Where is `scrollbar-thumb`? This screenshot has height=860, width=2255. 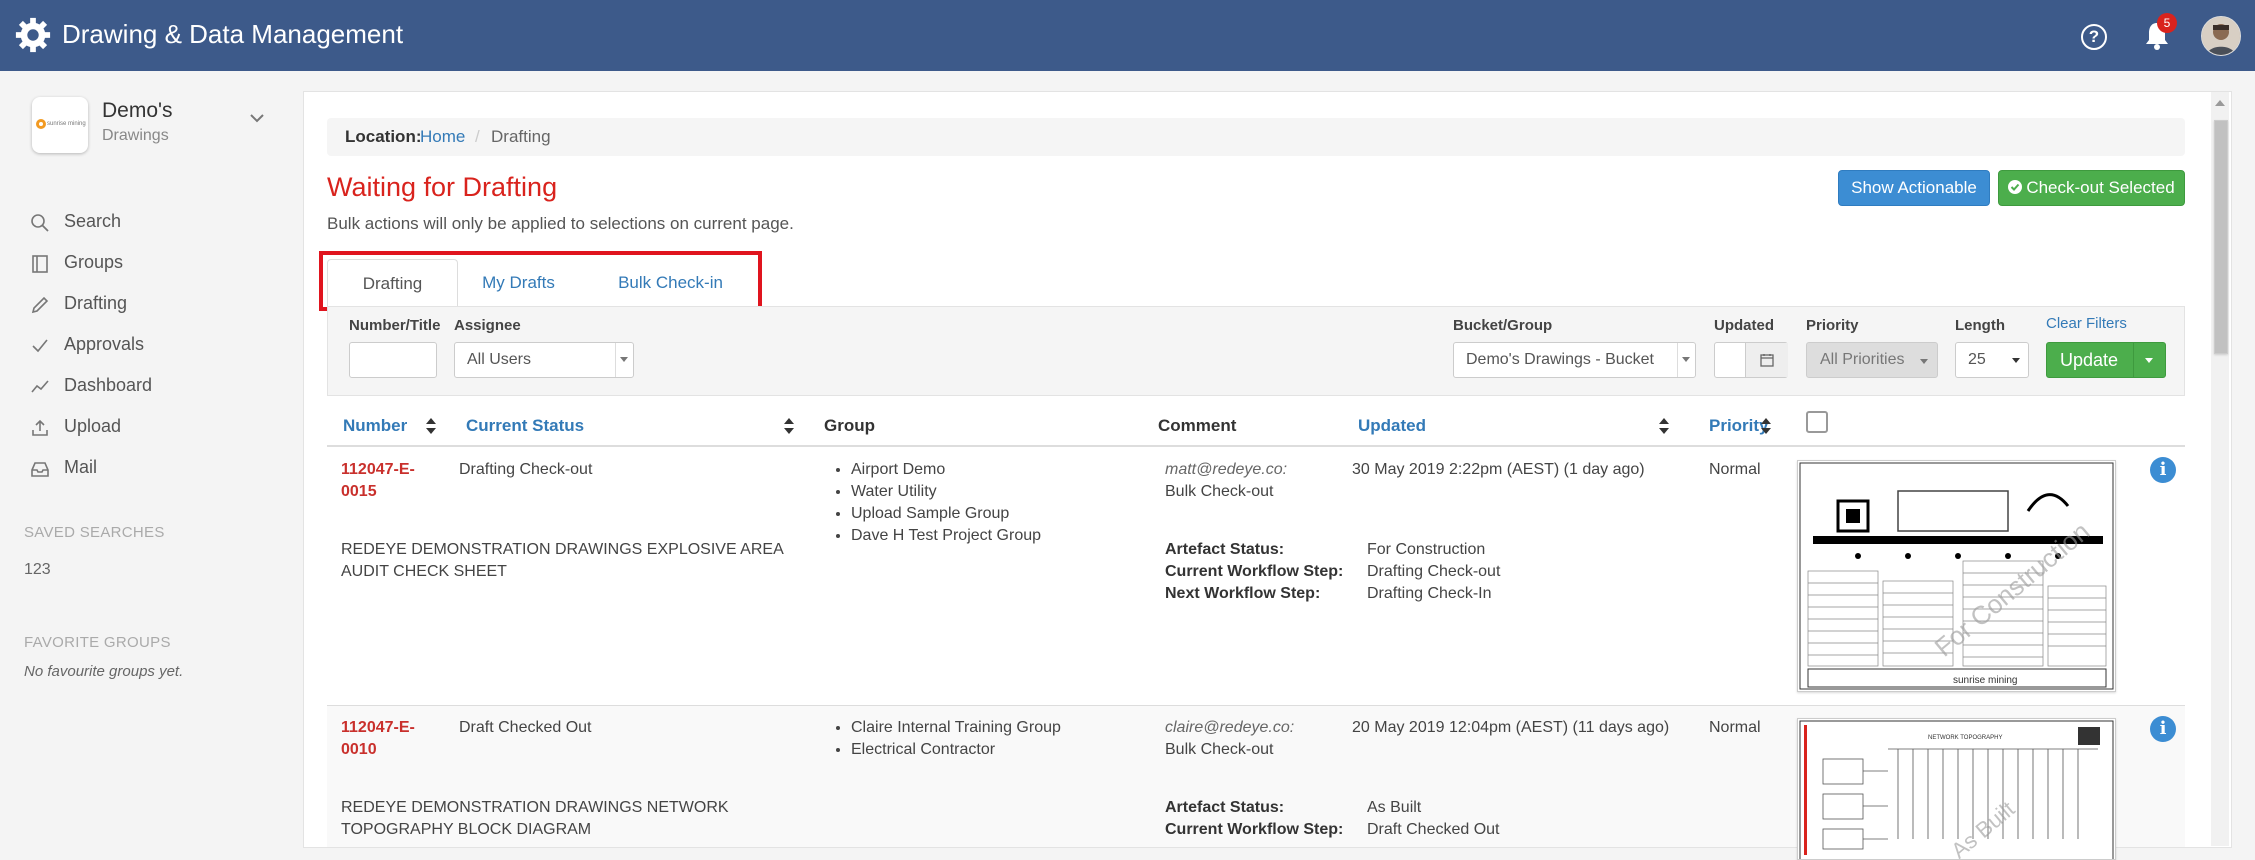 scrollbar-thumb is located at coordinates (2221, 237).